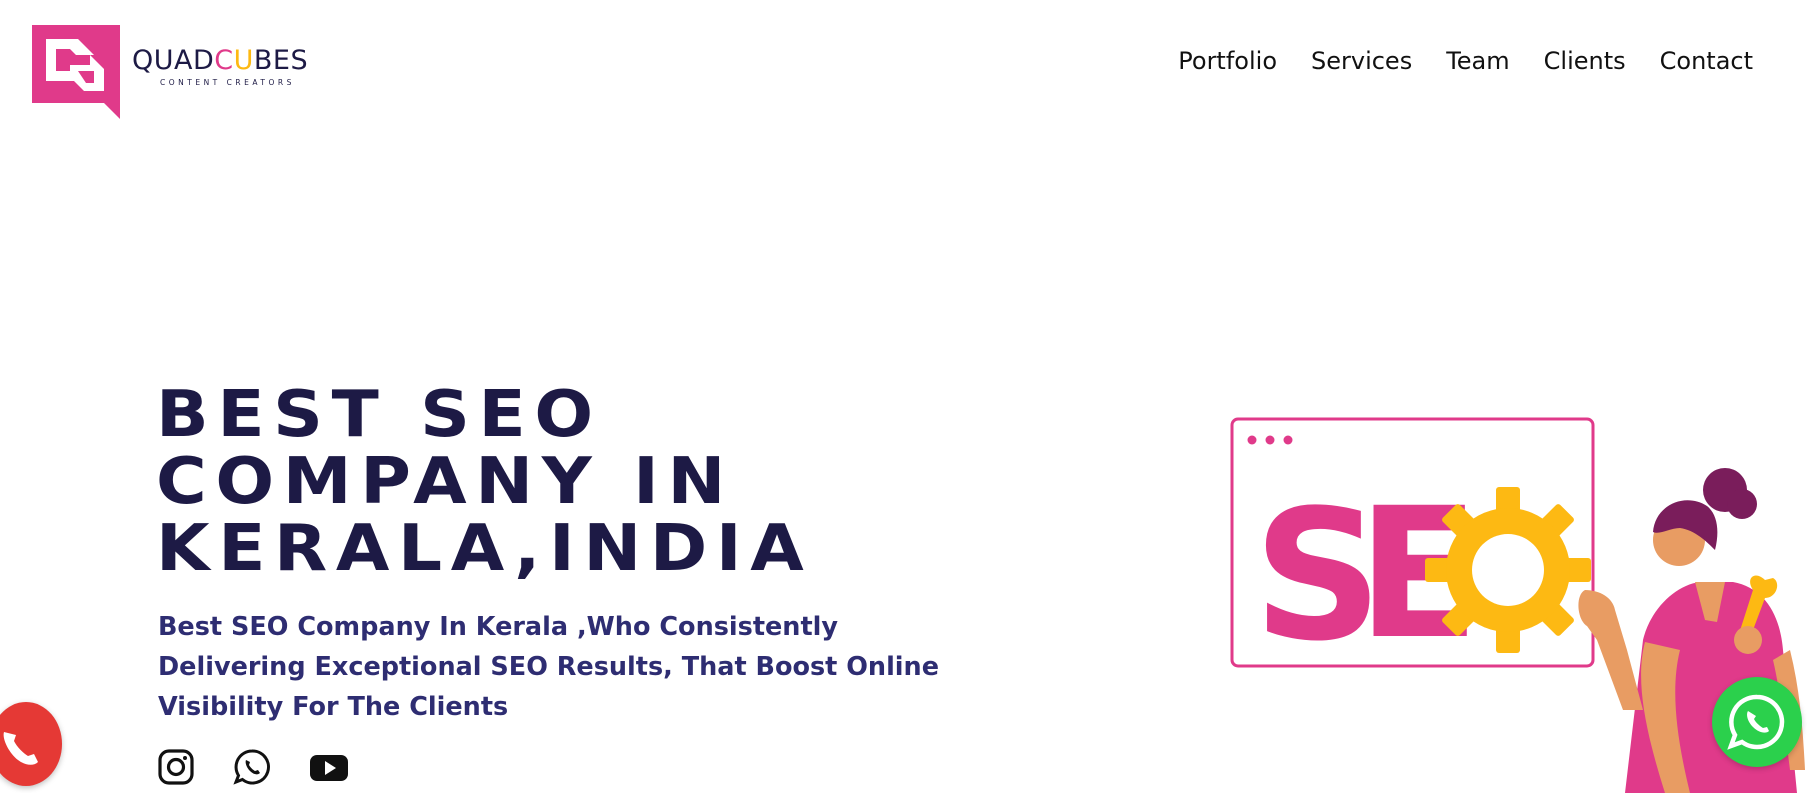 The image size is (1807, 793). I want to click on instagram-icon, so click(176, 767).